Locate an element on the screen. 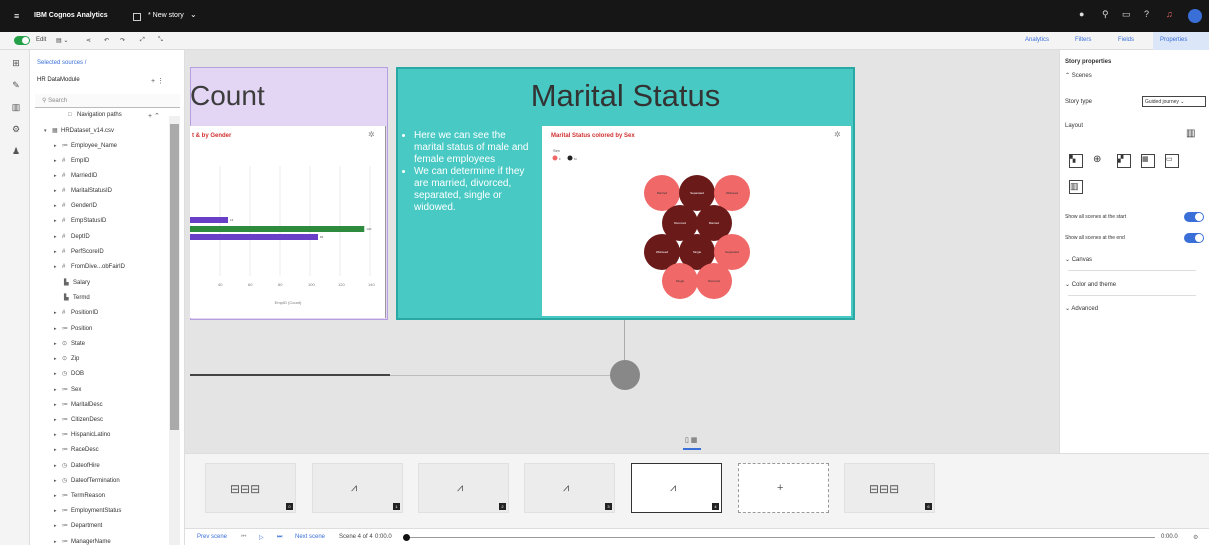 Image resolution: width=1209 pixels, height=552 pixels. layout-option-icon: ⊕ is located at coordinates (1100, 161).